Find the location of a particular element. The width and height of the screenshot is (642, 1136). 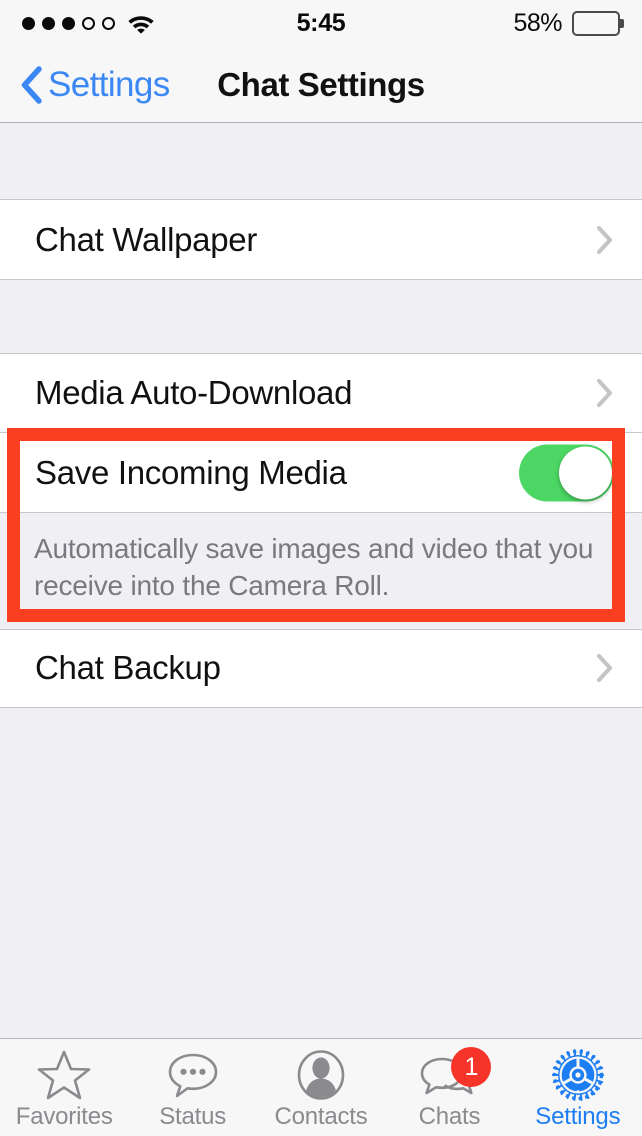

row-label: Media Auto-Download is located at coordinates (194, 392).